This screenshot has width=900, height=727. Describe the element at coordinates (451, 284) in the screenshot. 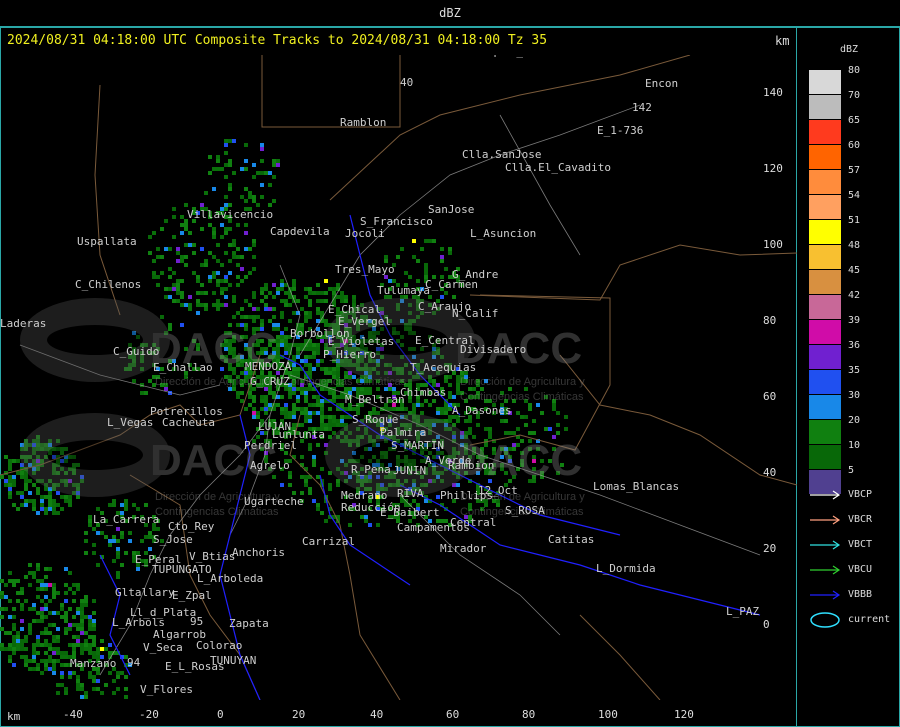

I see `place-label: C_Carmen` at that location.